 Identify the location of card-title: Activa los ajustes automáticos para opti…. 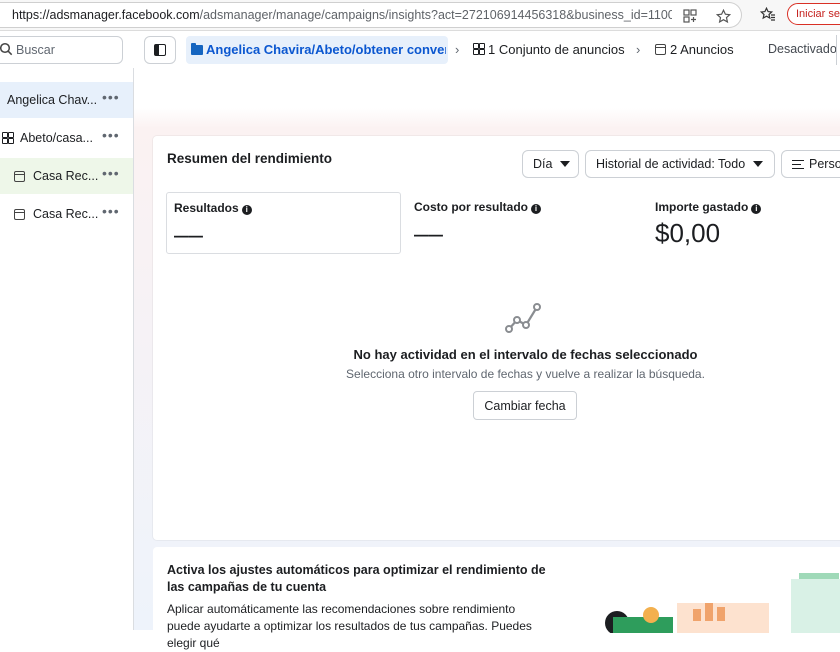
(356, 578).